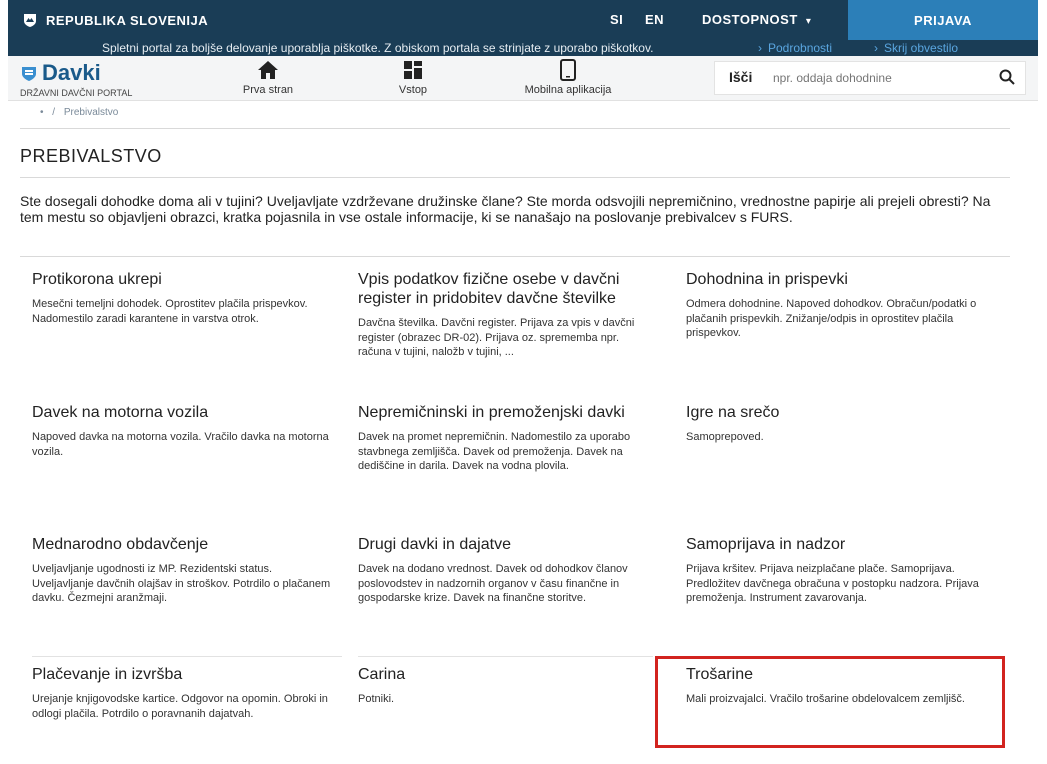 Image resolution: width=1047 pixels, height=764 pixels. Describe the element at coordinates (30, 20) in the screenshot. I see `slovenia-coat-of-arms-icon` at that location.